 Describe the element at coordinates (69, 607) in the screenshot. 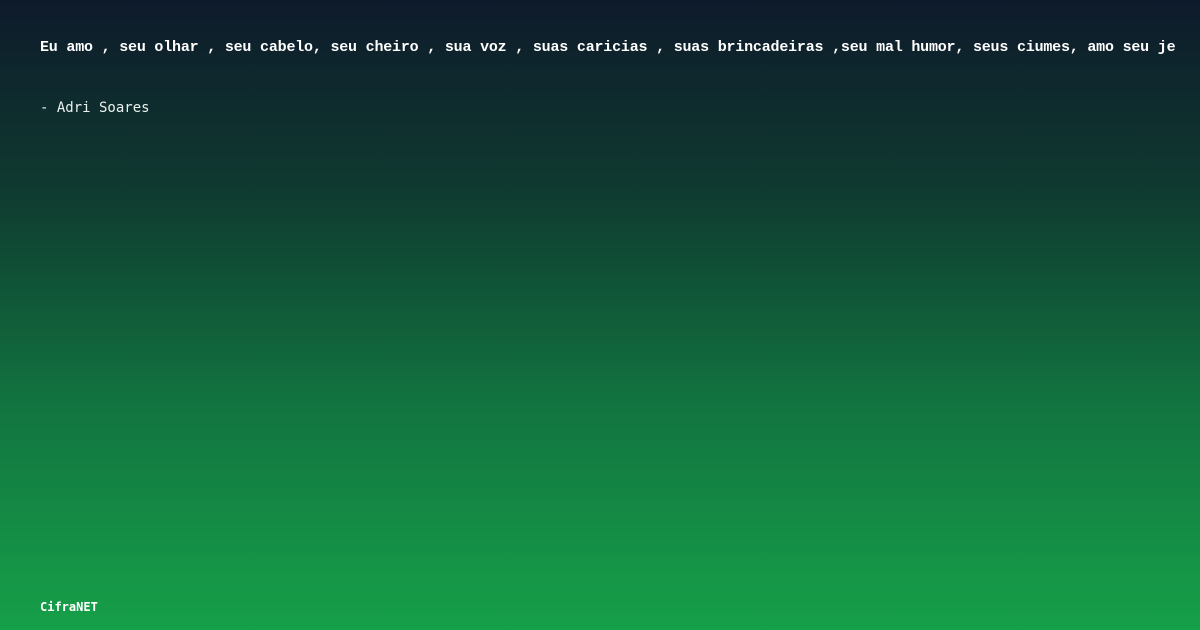

I see `brand-logo-text: CifraNET` at that location.